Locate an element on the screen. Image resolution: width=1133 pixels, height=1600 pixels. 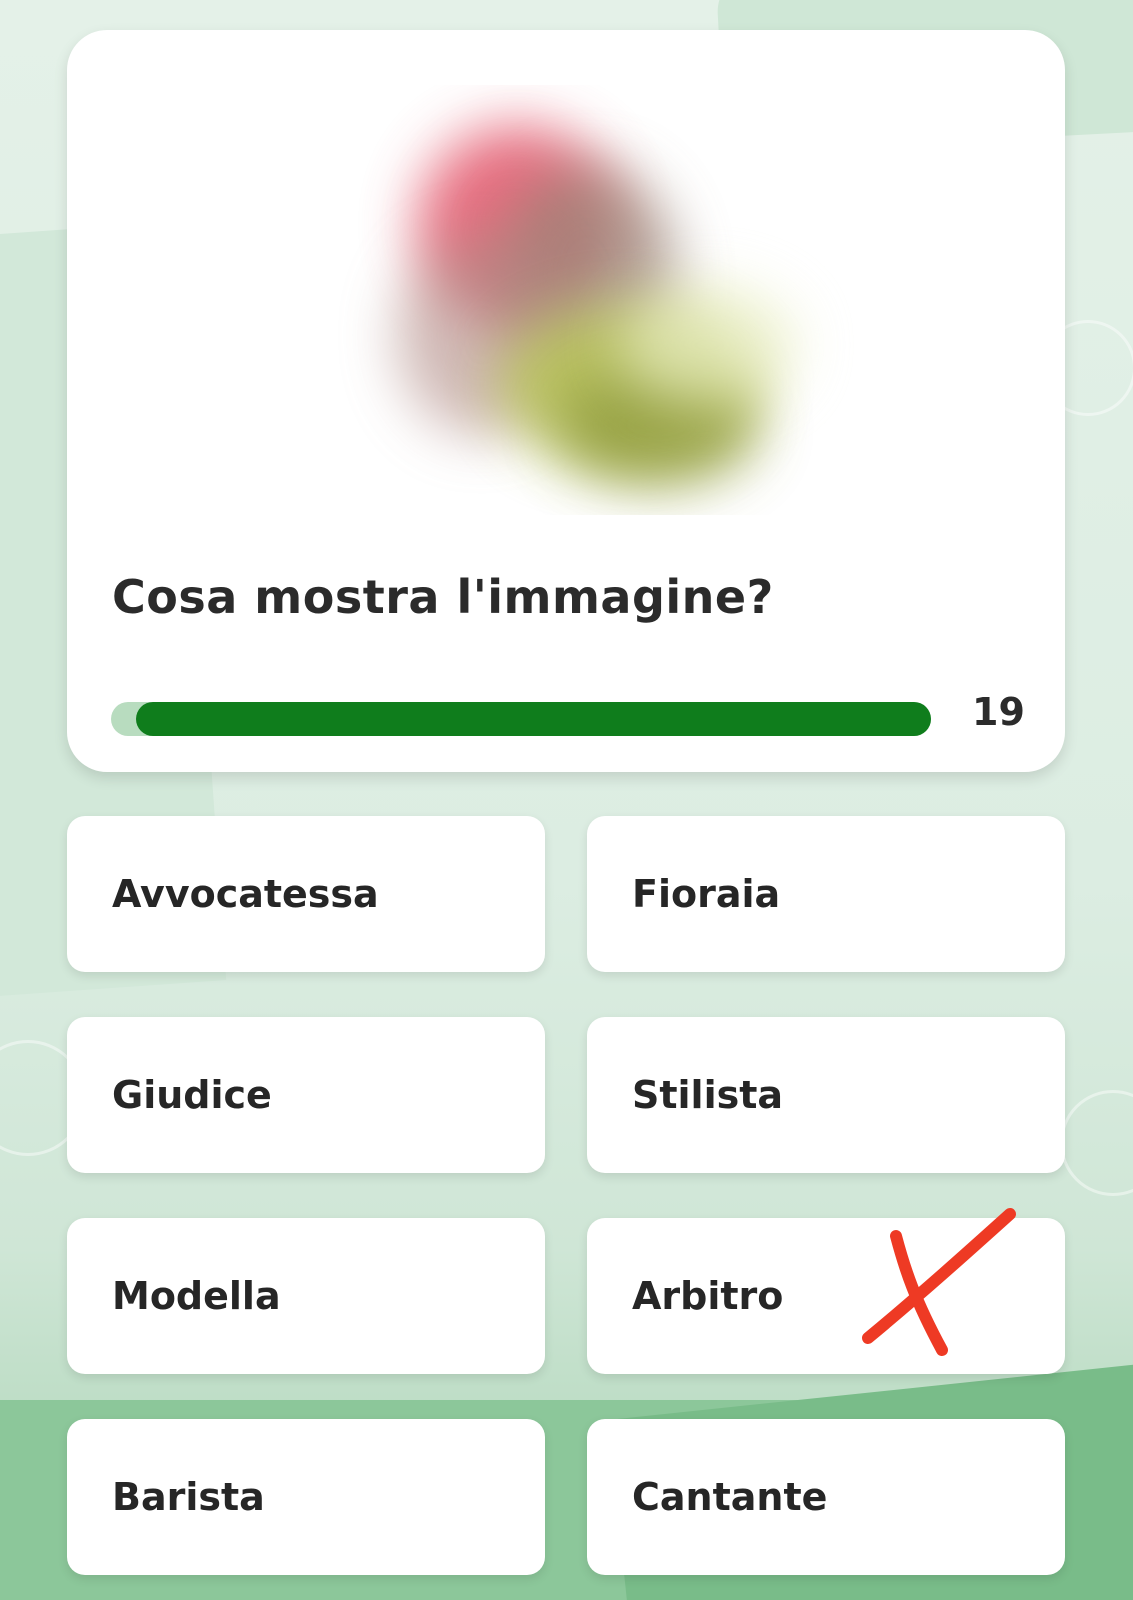
answer-label: Modella is located at coordinates (196, 1296).